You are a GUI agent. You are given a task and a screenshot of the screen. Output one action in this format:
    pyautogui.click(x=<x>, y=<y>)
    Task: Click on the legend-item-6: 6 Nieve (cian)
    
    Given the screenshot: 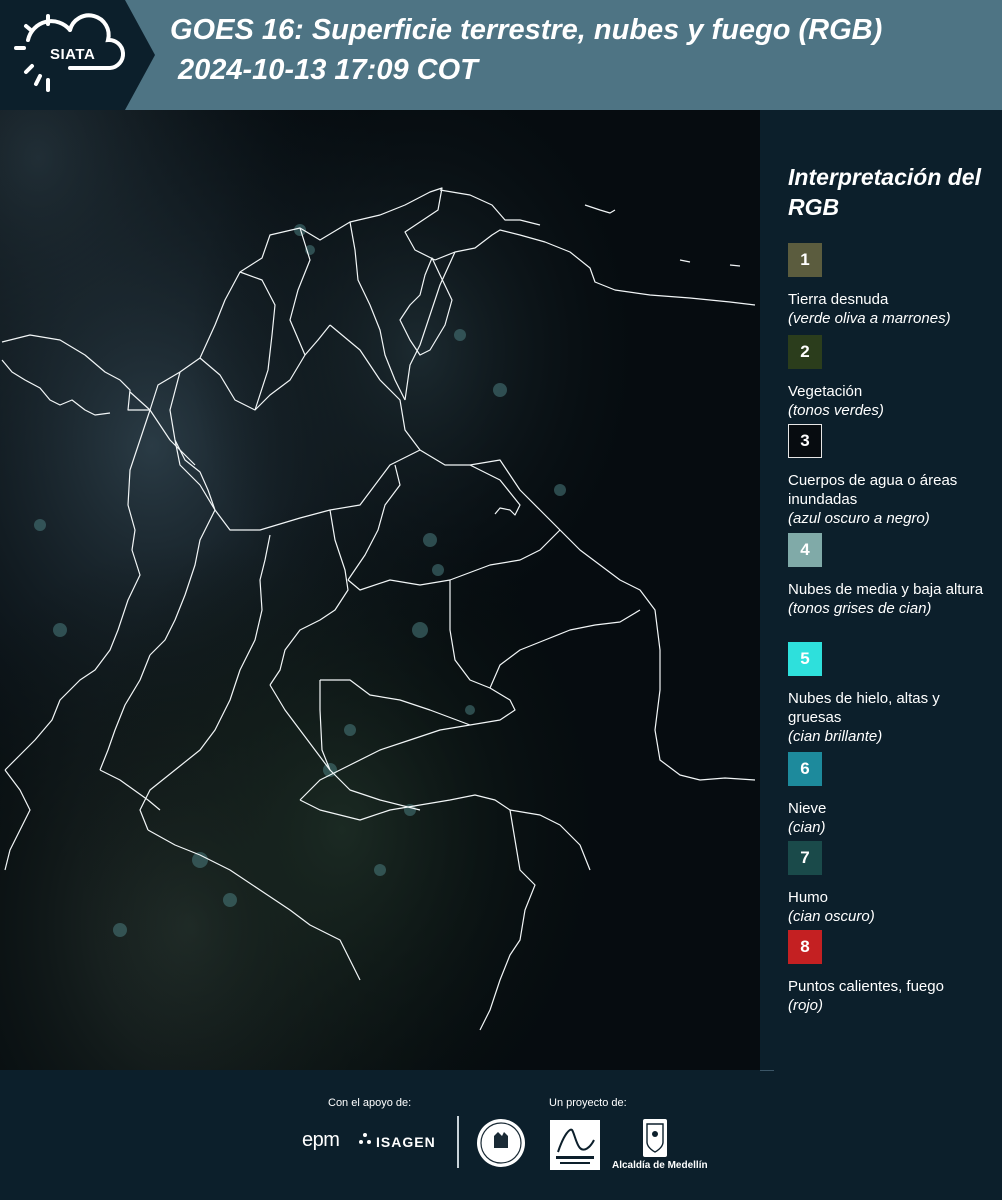 What is the action you would take?
    pyautogui.click(x=888, y=794)
    